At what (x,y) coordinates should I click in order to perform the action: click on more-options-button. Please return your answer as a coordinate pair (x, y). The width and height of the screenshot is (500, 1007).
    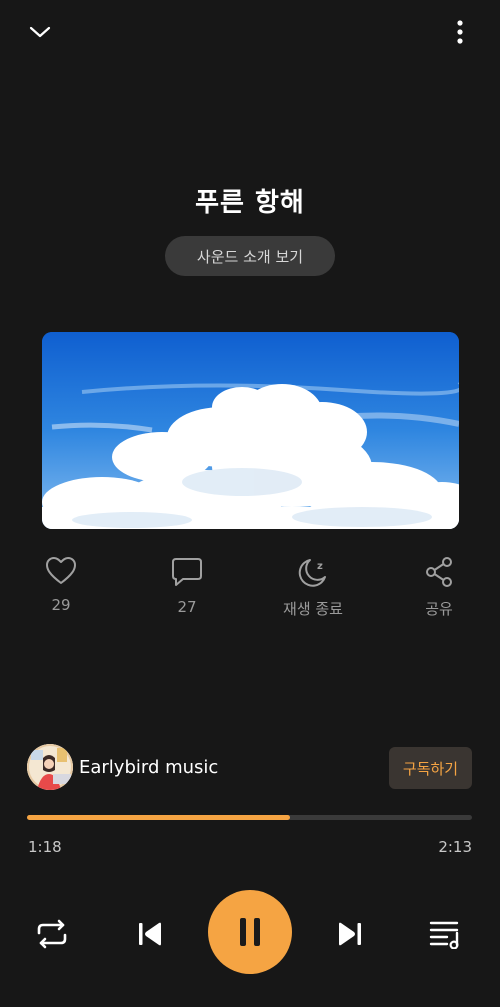
    Looking at the image, I should click on (460, 32).